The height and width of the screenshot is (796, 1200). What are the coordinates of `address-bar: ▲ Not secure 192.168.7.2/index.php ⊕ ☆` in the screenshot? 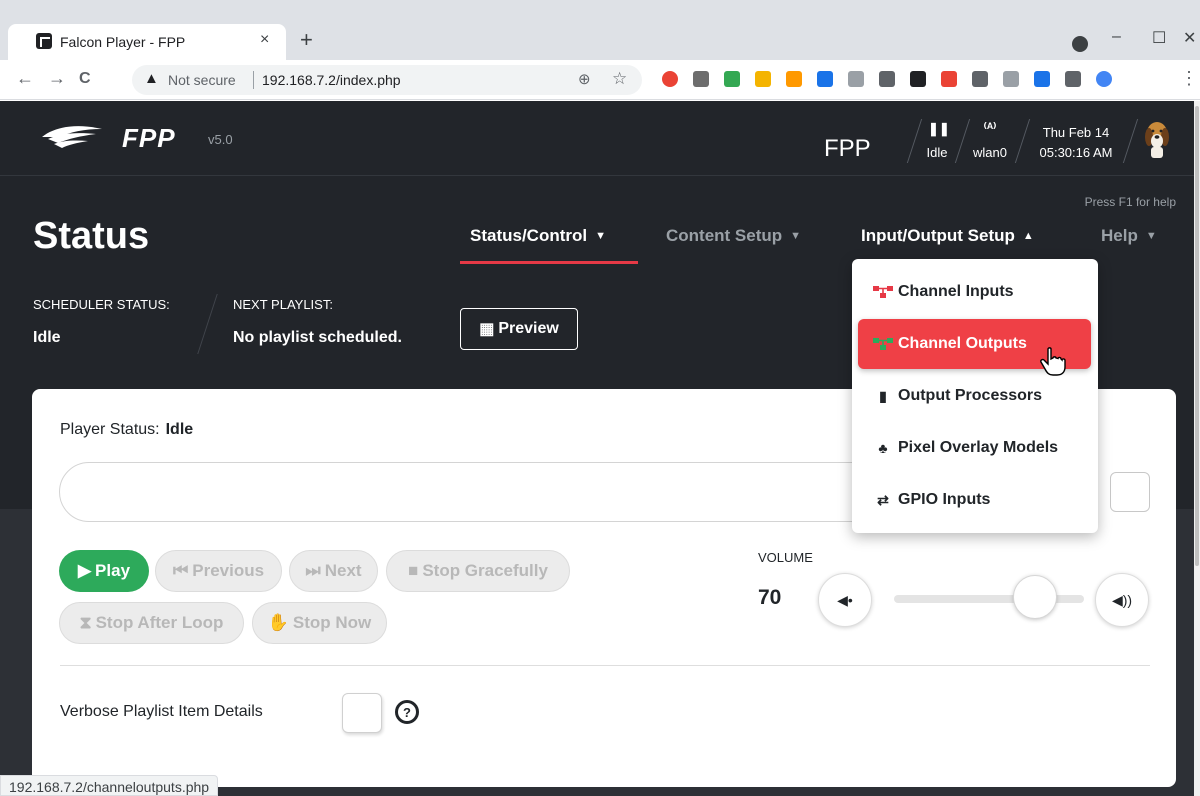 It's located at (387, 80).